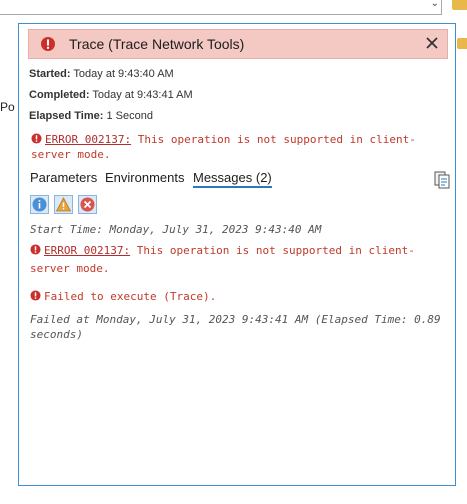 This screenshot has width=467, height=504. I want to click on background-label: Po, so click(7, 107).